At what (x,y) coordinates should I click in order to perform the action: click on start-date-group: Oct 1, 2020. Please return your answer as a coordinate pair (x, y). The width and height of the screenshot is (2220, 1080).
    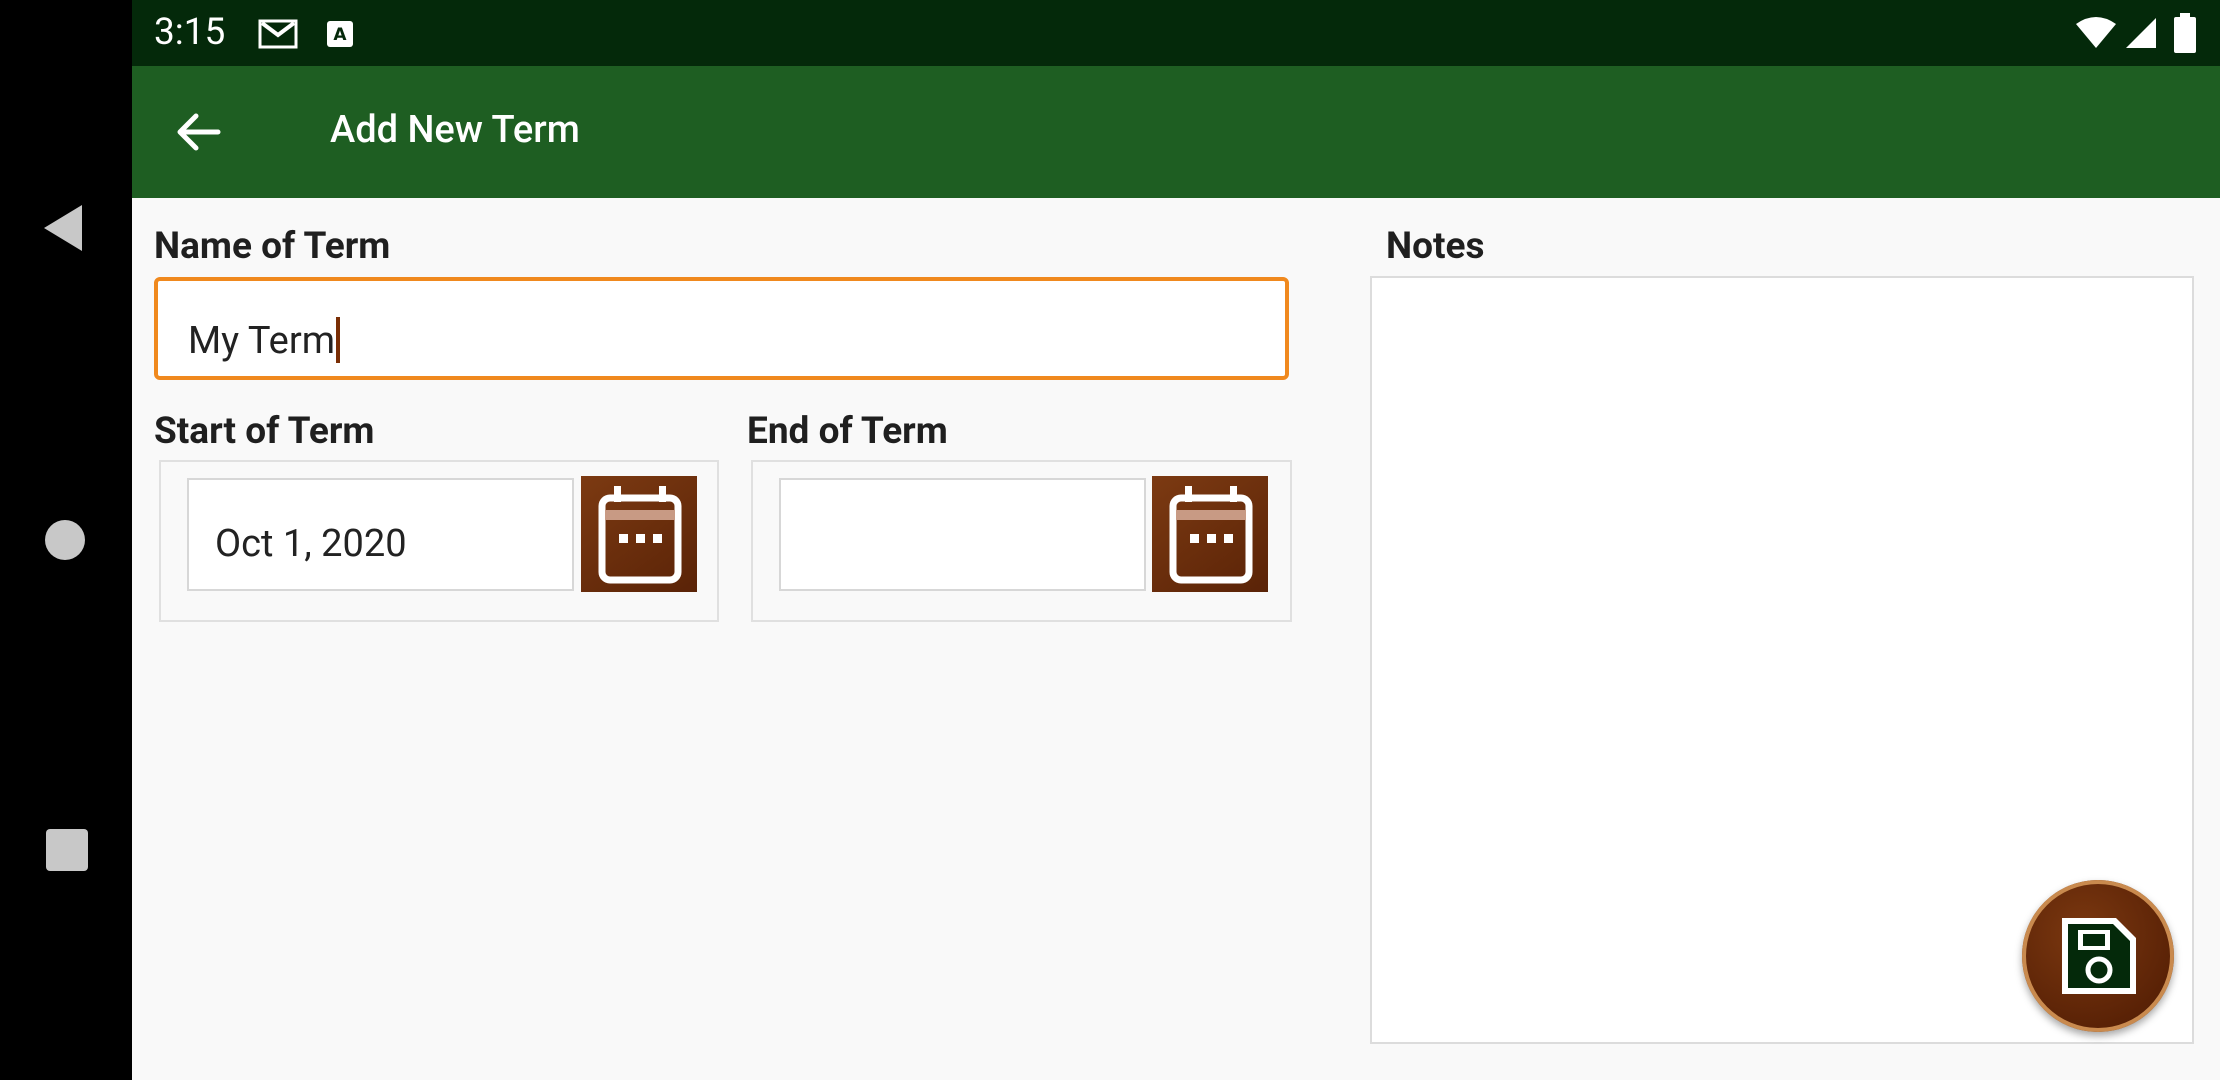
    Looking at the image, I should click on (439, 541).